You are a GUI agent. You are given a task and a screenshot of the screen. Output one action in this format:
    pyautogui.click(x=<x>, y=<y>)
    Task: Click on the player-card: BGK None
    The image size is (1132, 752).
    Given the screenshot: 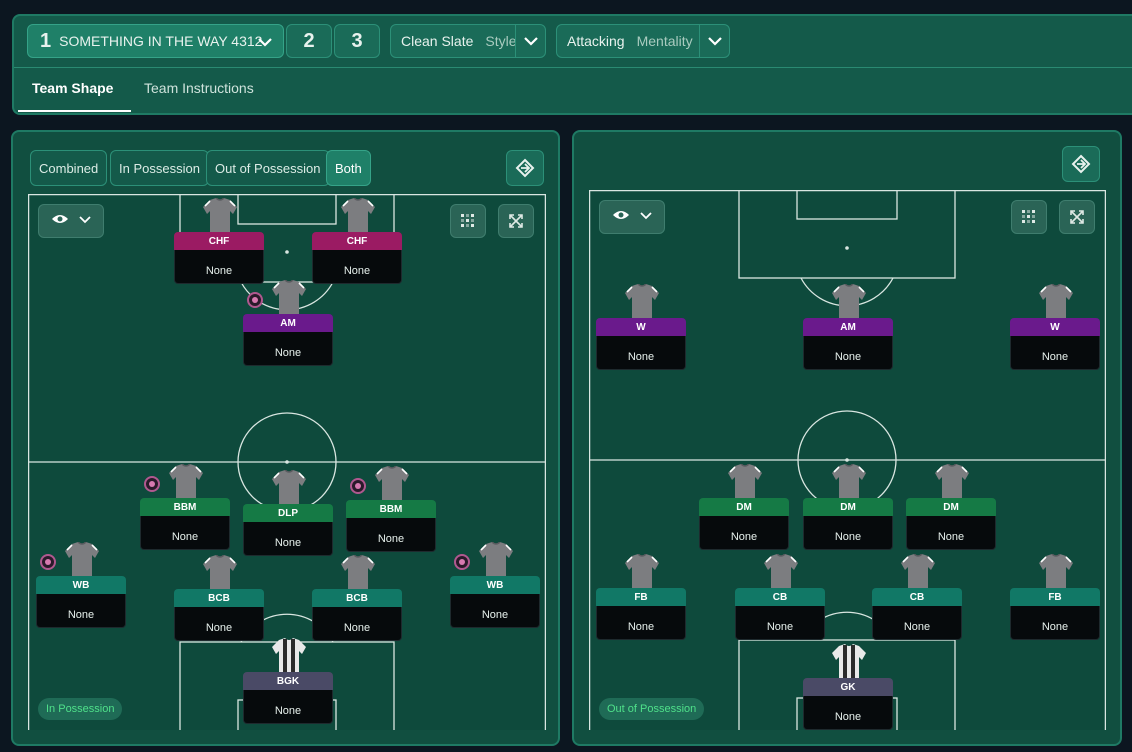 What is the action you would take?
    pyautogui.click(x=288, y=682)
    